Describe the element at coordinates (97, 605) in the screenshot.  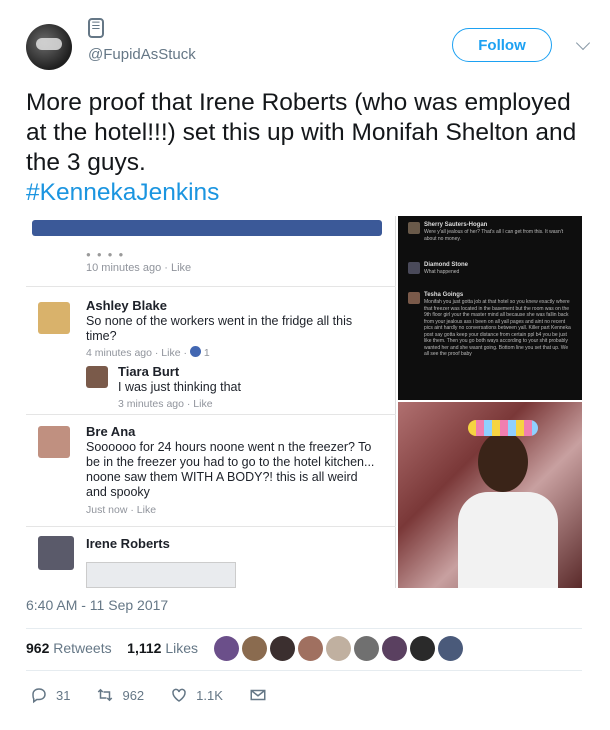
I see `tweet-timestamp: 6:40 AM - 11 Sep 2017` at that location.